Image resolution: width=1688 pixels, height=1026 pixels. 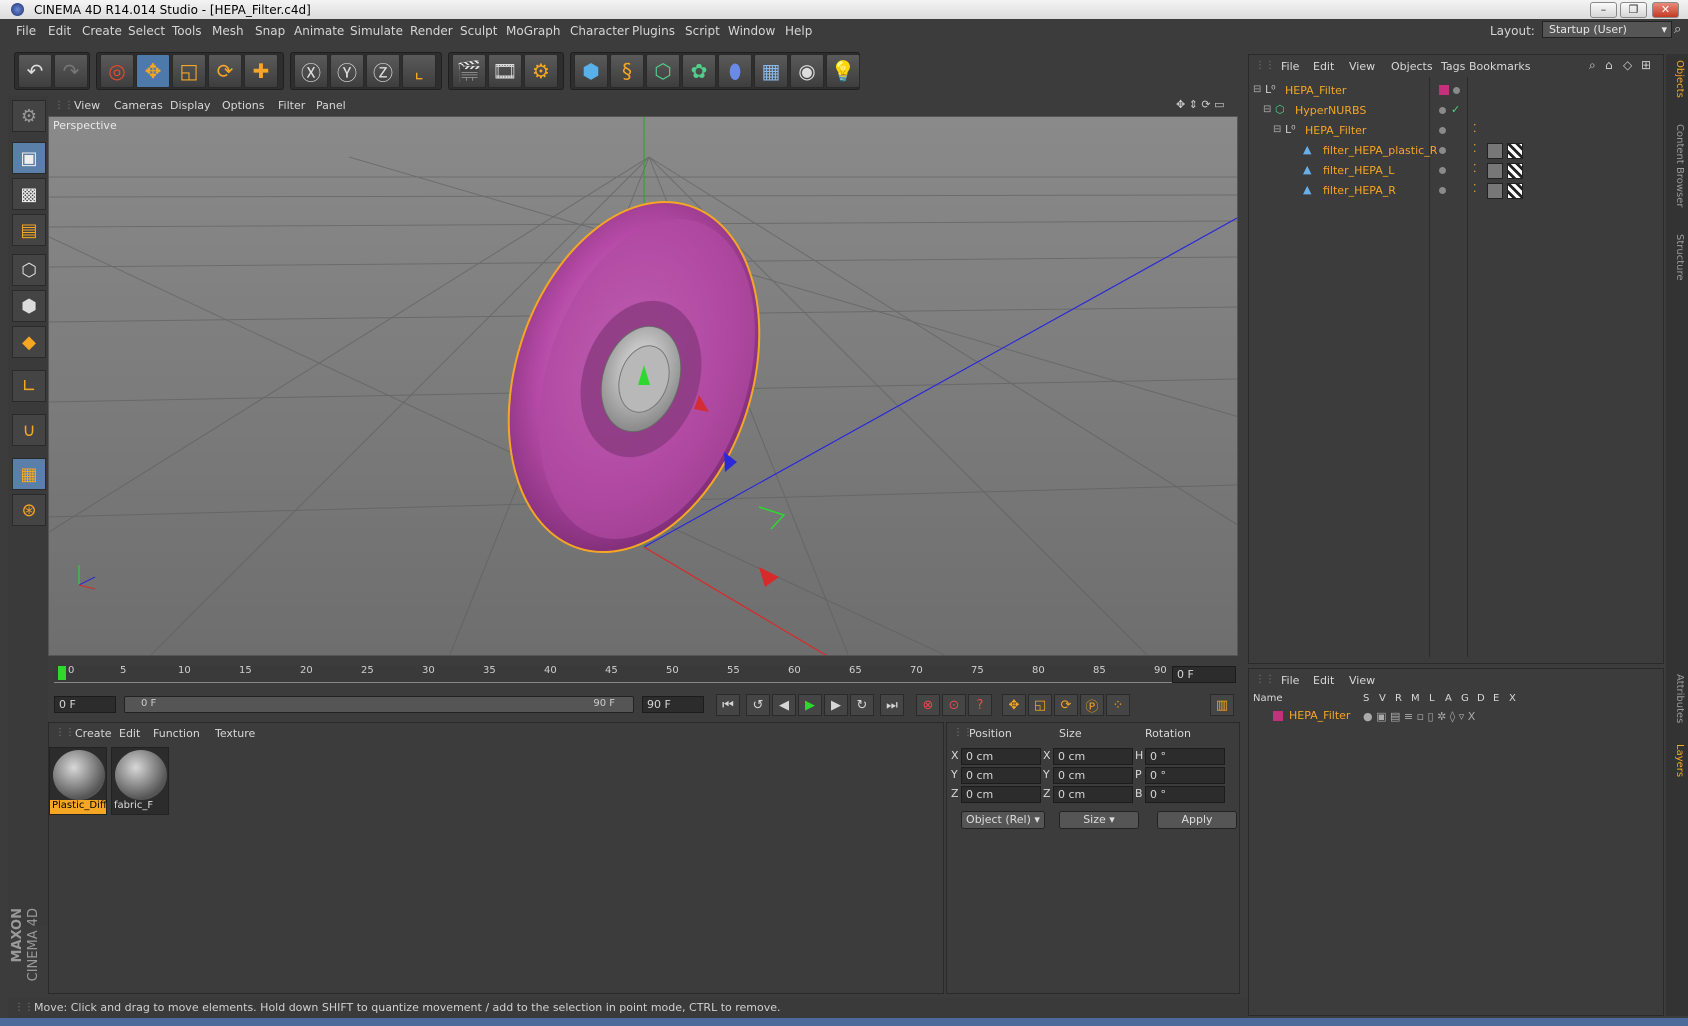 I want to click on autokeying-icon: ⊙, so click(x=954, y=705).